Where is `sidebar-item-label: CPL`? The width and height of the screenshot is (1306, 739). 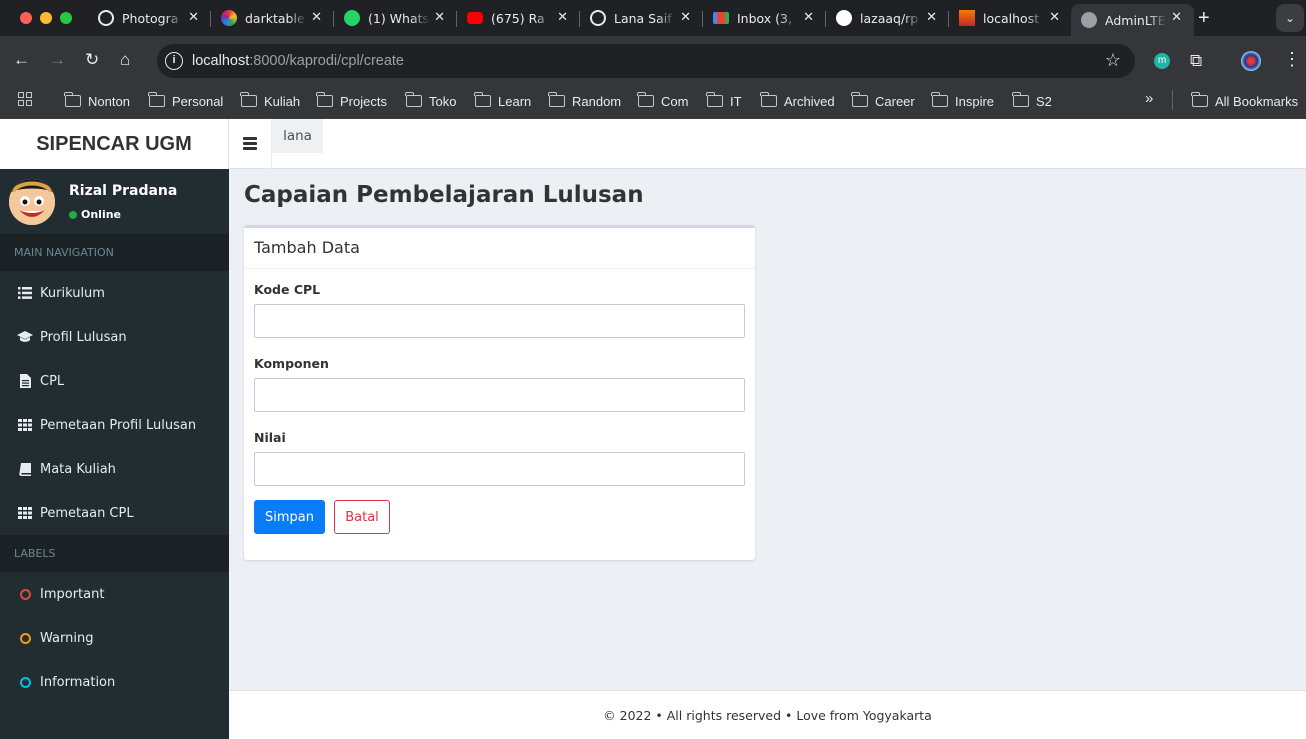 sidebar-item-label: CPL is located at coordinates (52, 381).